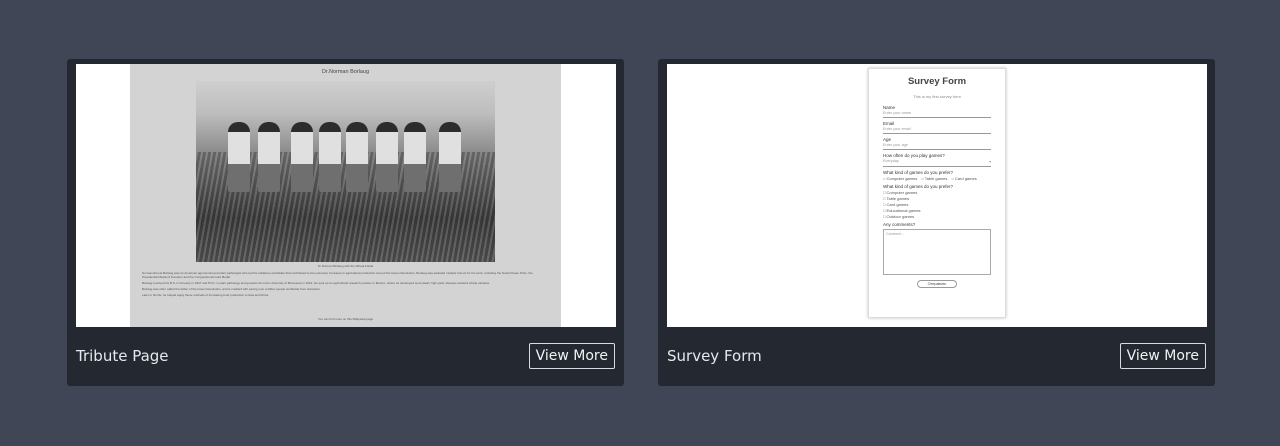 The width and height of the screenshot is (1280, 446). I want to click on radio-label: What kind of games do you prefer?, so click(918, 172).